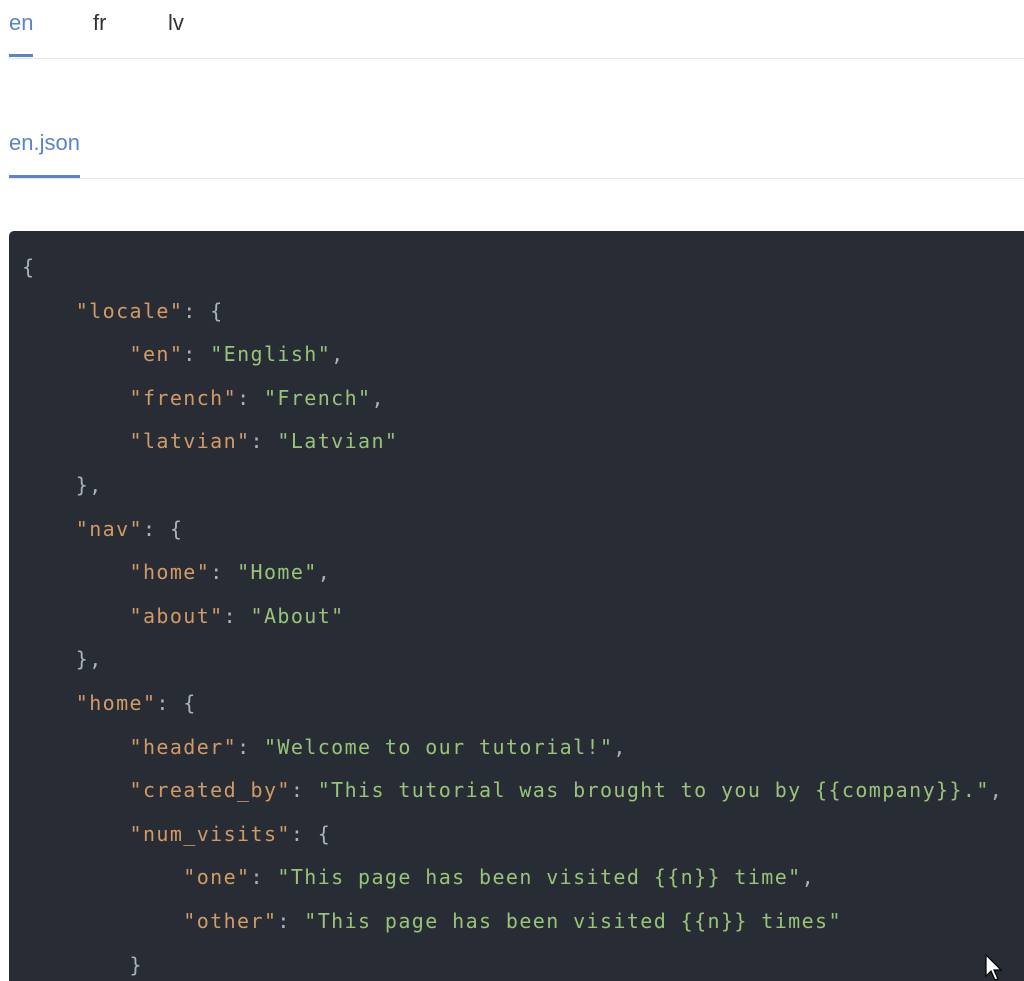 The height and width of the screenshot is (981, 1024). Describe the element at coordinates (516, 149) in the screenshot. I see `file-tabs: en.json` at that location.